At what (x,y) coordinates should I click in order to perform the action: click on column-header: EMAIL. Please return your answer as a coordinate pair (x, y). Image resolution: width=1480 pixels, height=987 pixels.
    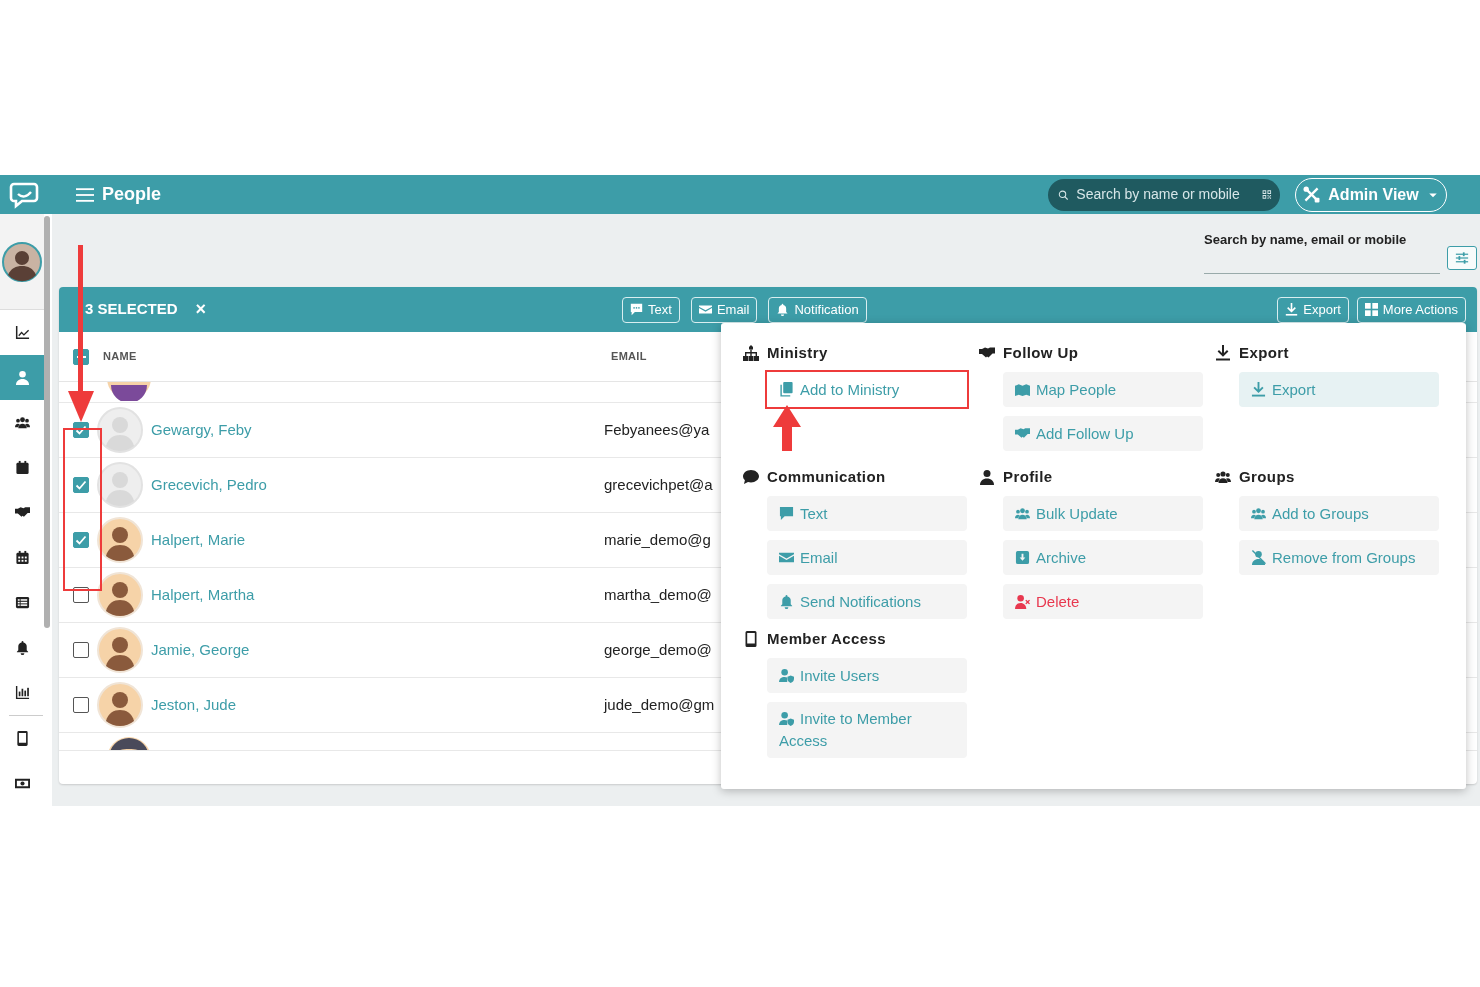
    Looking at the image, I should click on (629, 356).